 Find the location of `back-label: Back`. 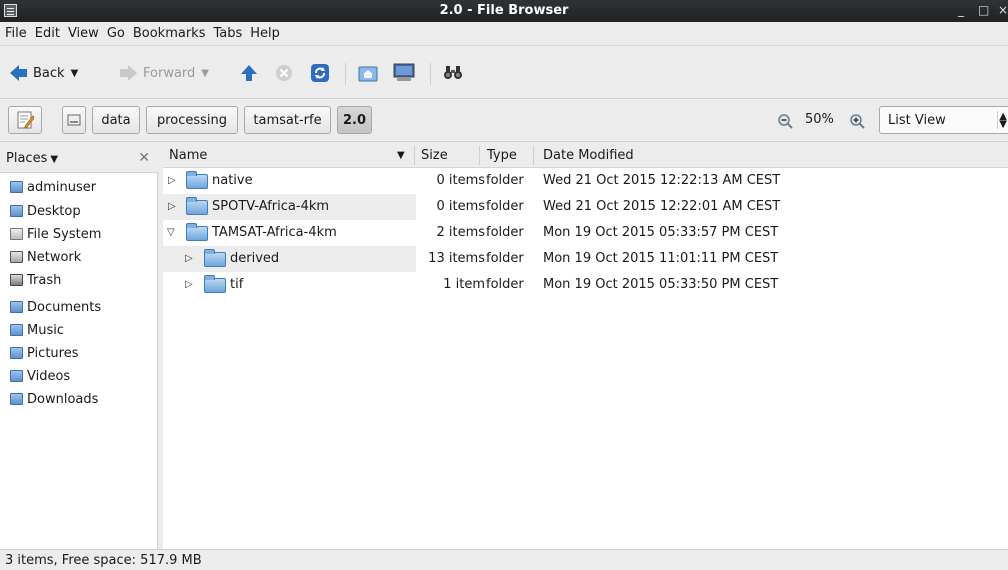

back-label: Back is located at coordinates (49, 73).